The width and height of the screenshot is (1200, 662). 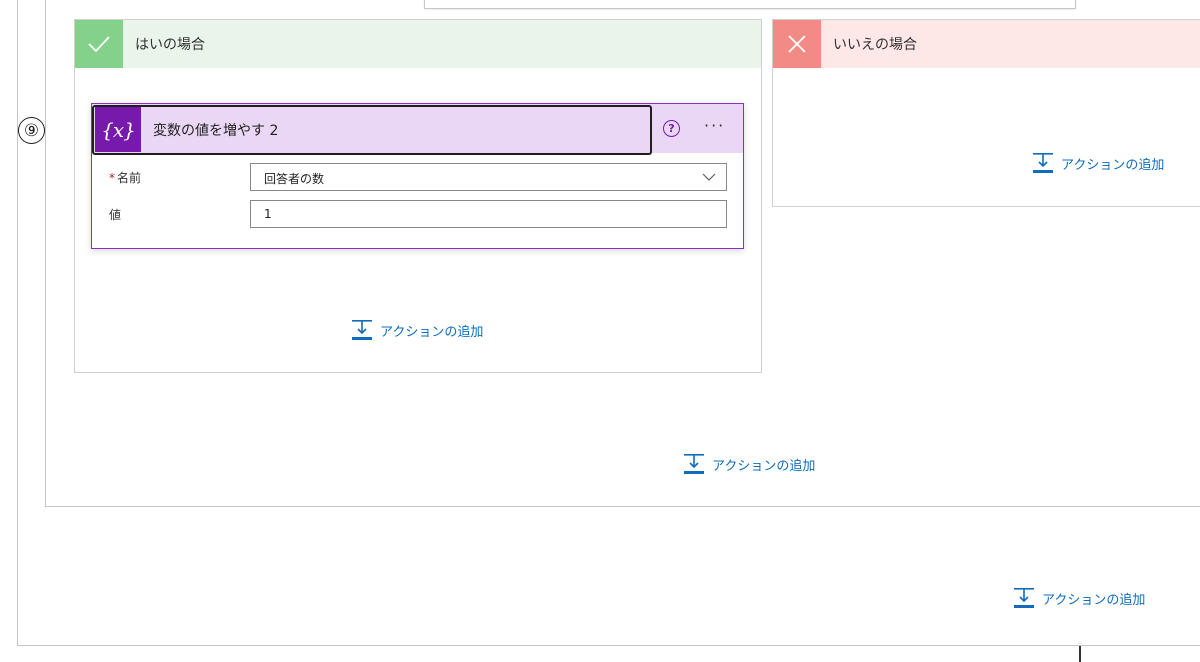 I want to click on add-action-button-condition: アクションの追加, so click(x=748, y=464).